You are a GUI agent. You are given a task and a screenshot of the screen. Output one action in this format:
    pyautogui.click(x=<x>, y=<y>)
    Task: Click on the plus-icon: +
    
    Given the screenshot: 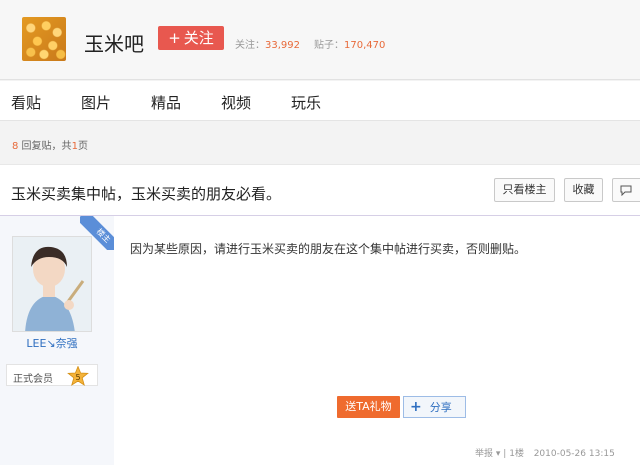 What is the action you would take?
    pyautogui.click(x=174, y=38)
    